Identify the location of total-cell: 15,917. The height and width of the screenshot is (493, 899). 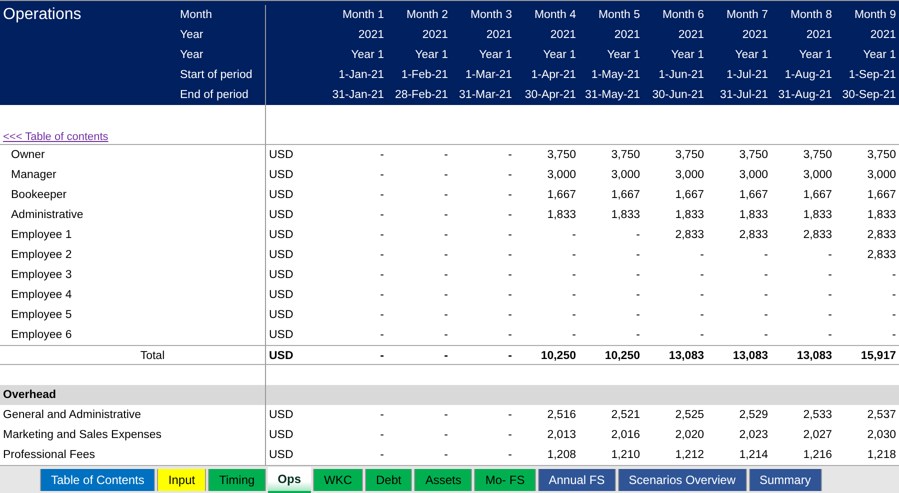
(867, 355).